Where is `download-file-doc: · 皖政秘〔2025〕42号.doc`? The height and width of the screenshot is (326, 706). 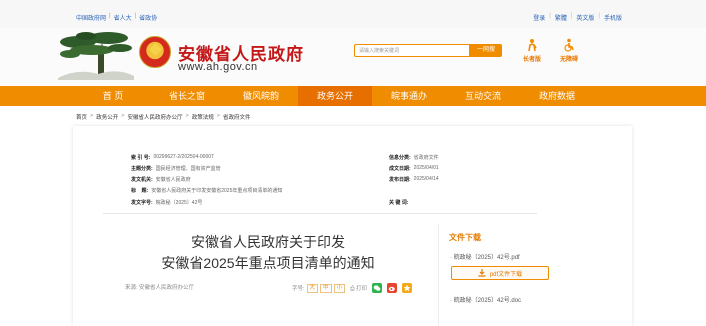 download-file-doc: · 皖政秘〔2025〕42号.doc is located at coordinates (485, 299).